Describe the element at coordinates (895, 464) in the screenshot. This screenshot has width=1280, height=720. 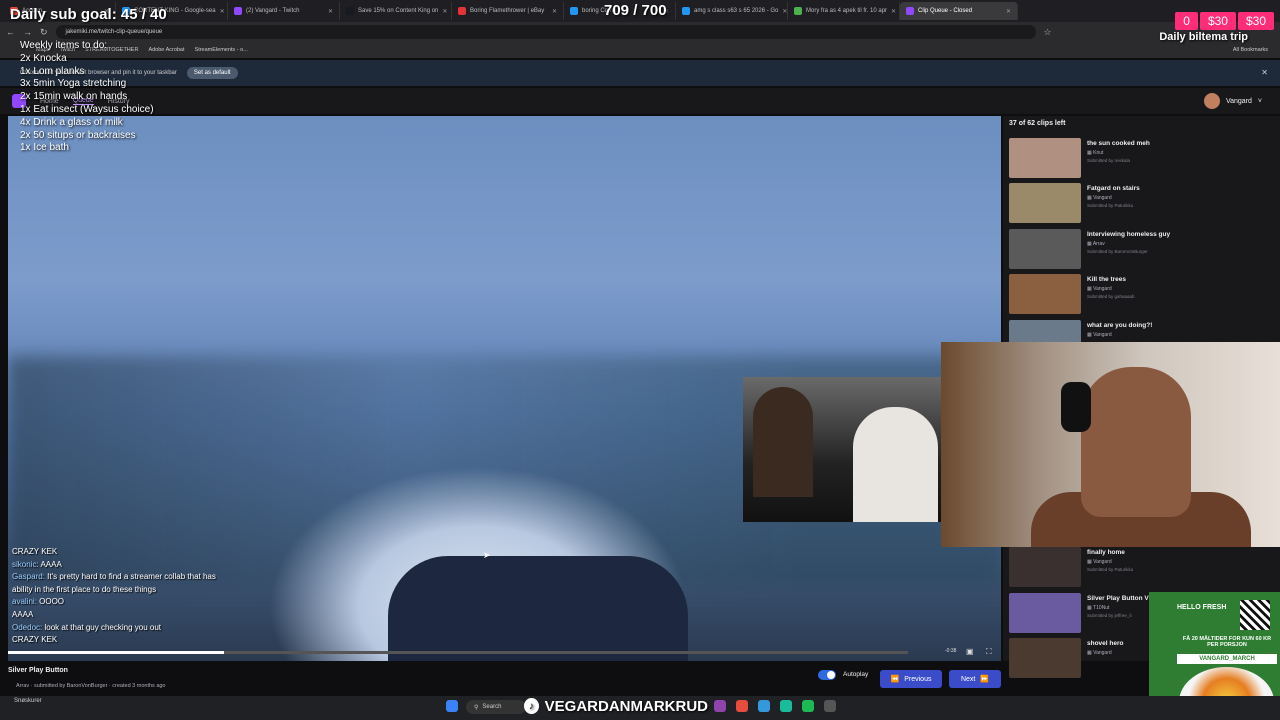
I see `cam-person-right` at that location.